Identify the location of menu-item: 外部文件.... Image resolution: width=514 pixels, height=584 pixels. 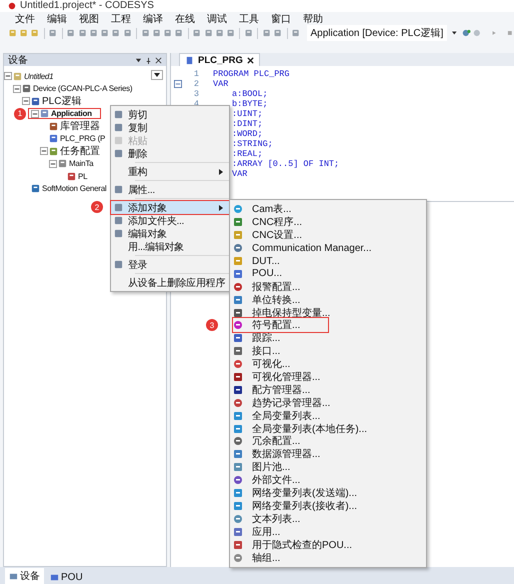
(328, 480).